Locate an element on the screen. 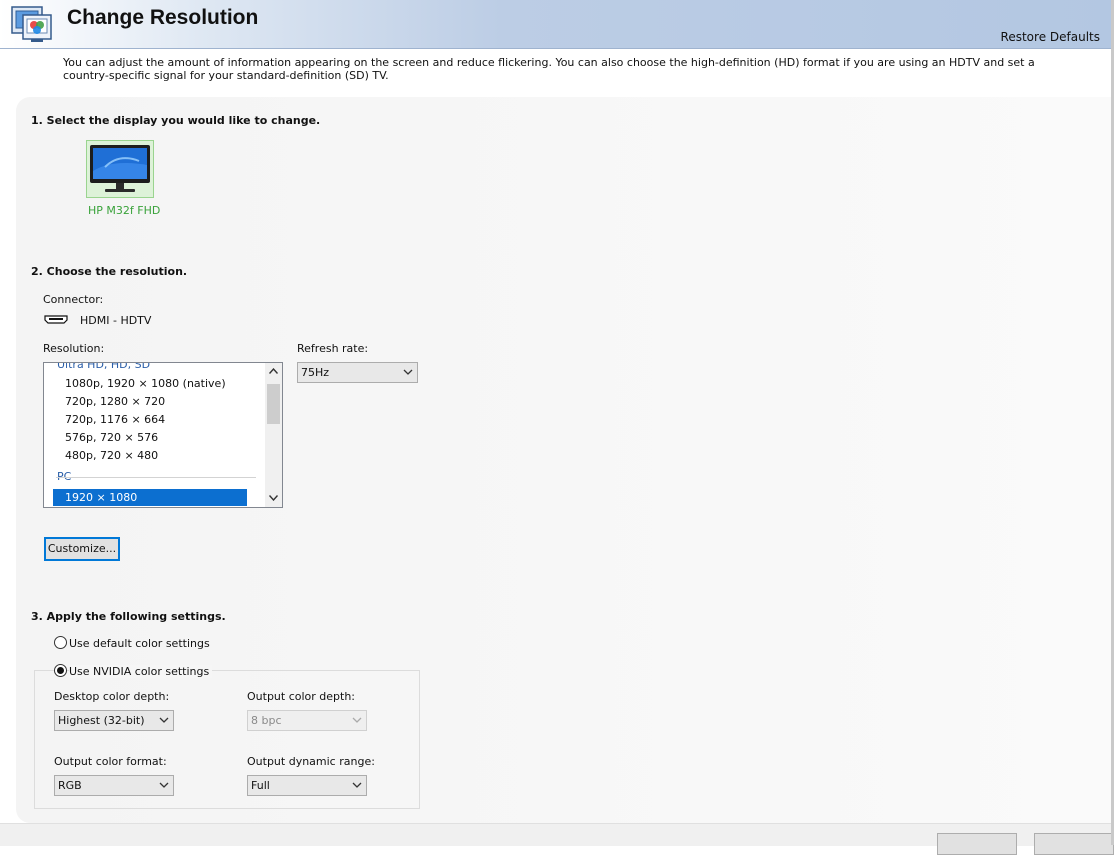 The width and height of the screenshot is (1114, 855). resolution-scrollbar is located at coordinates (273, 435).